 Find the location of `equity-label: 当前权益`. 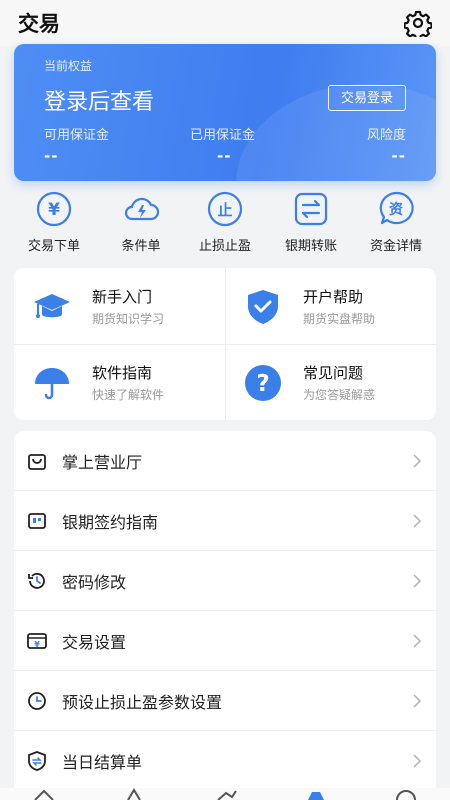

equity-label: 当前权益 is located at coordinates (68, 66).